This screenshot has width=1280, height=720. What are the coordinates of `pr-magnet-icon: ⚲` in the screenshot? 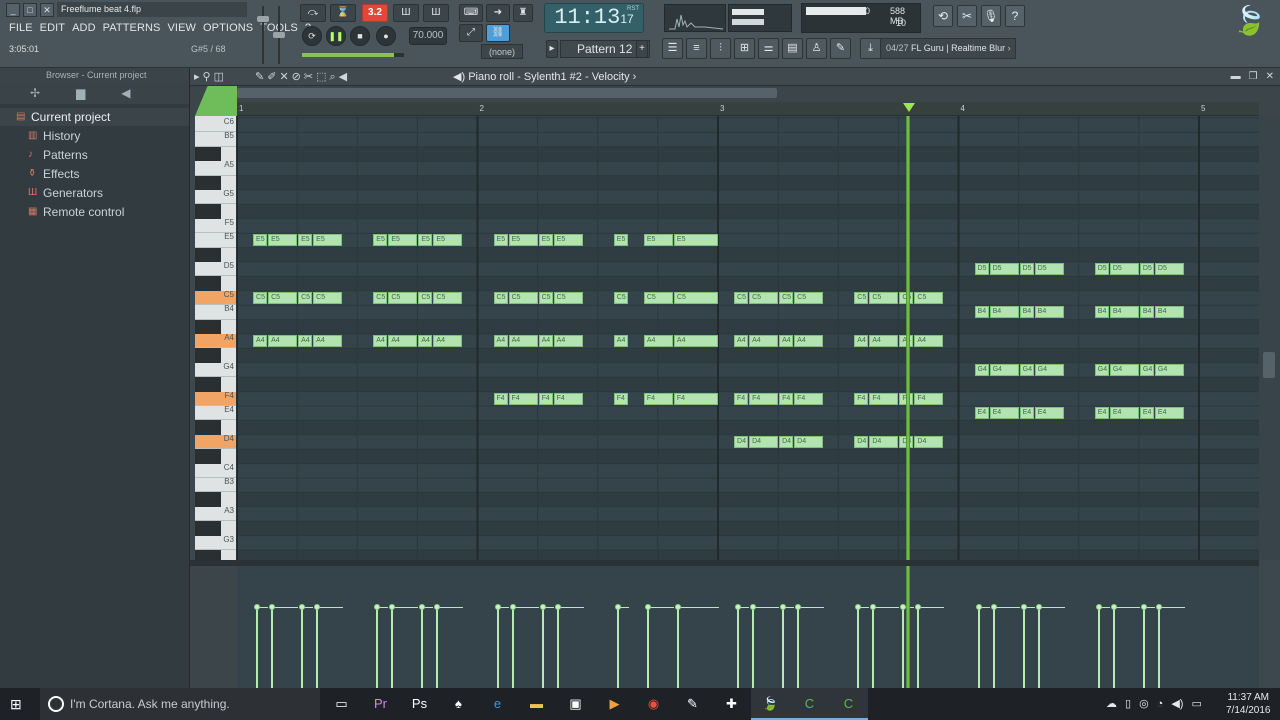 It's located at (207, 77).